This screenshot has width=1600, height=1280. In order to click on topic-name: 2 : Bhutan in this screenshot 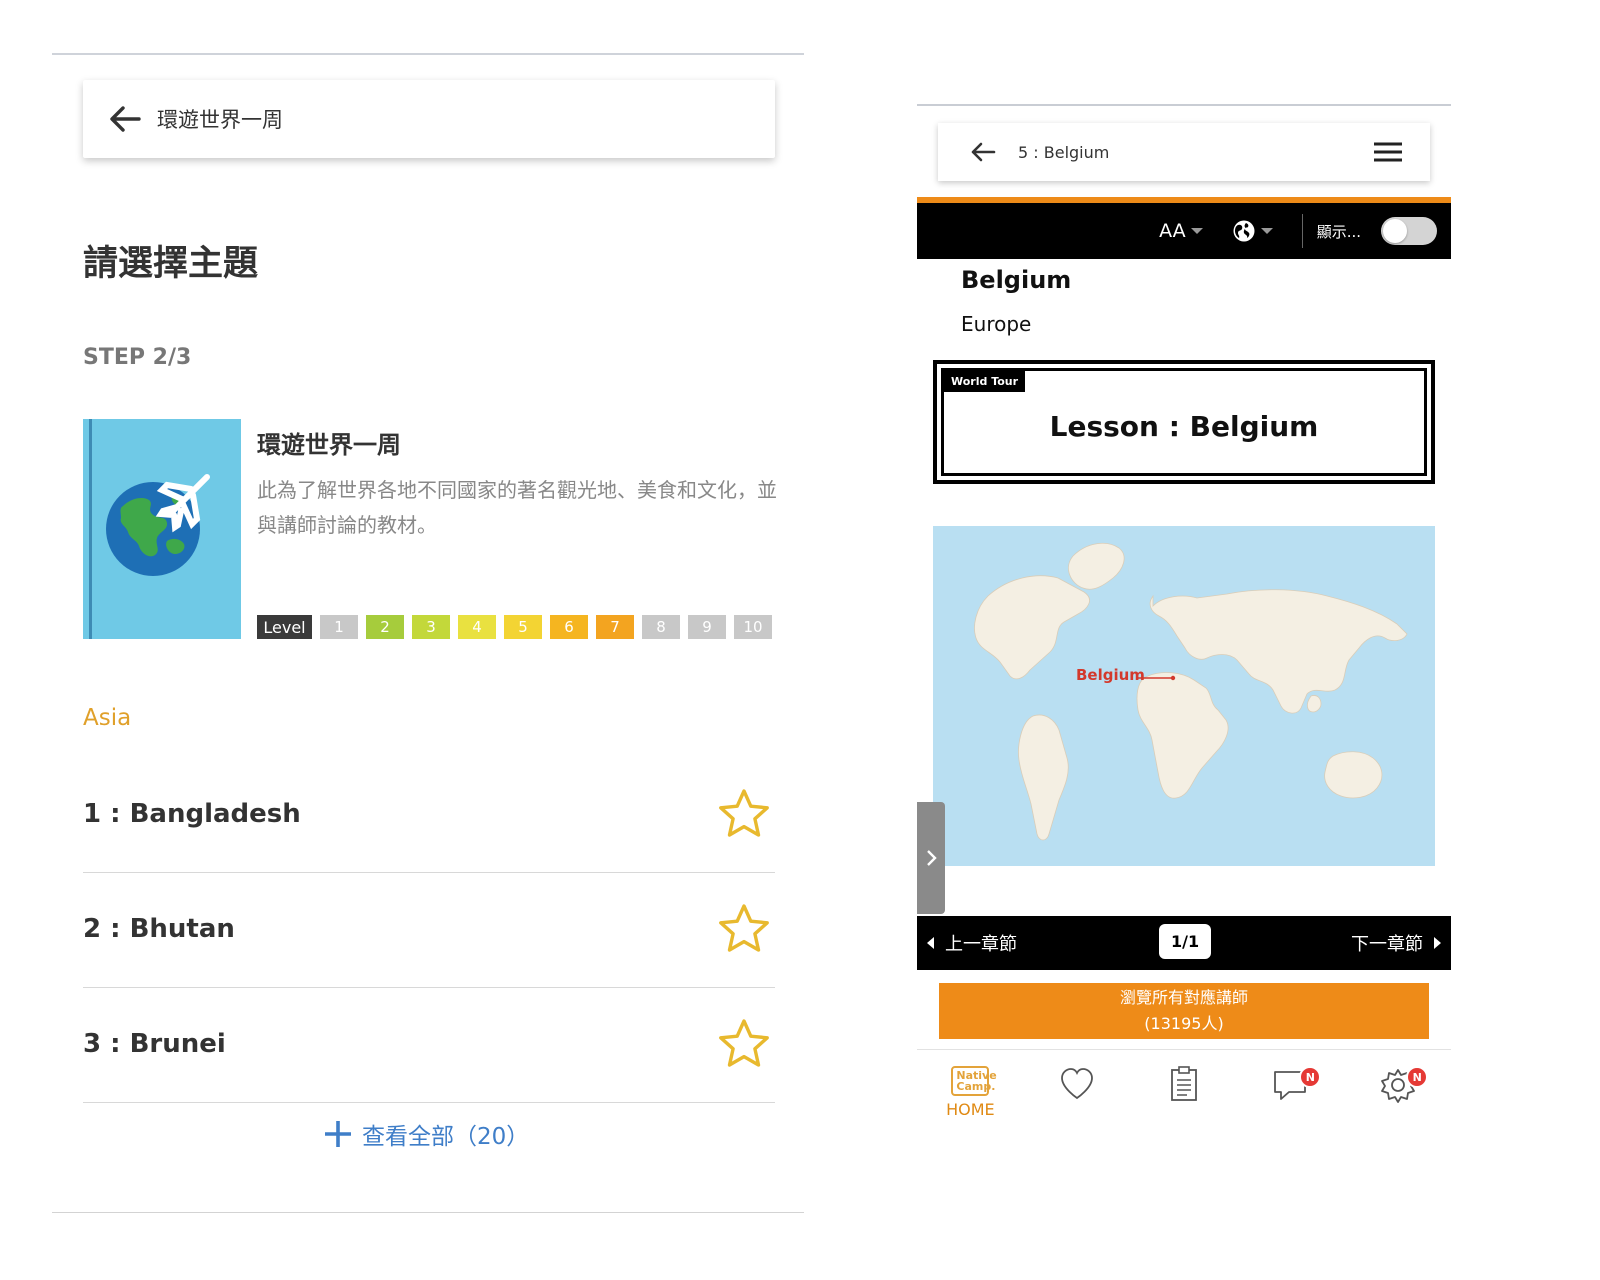, I will do `click(159, 928)`.